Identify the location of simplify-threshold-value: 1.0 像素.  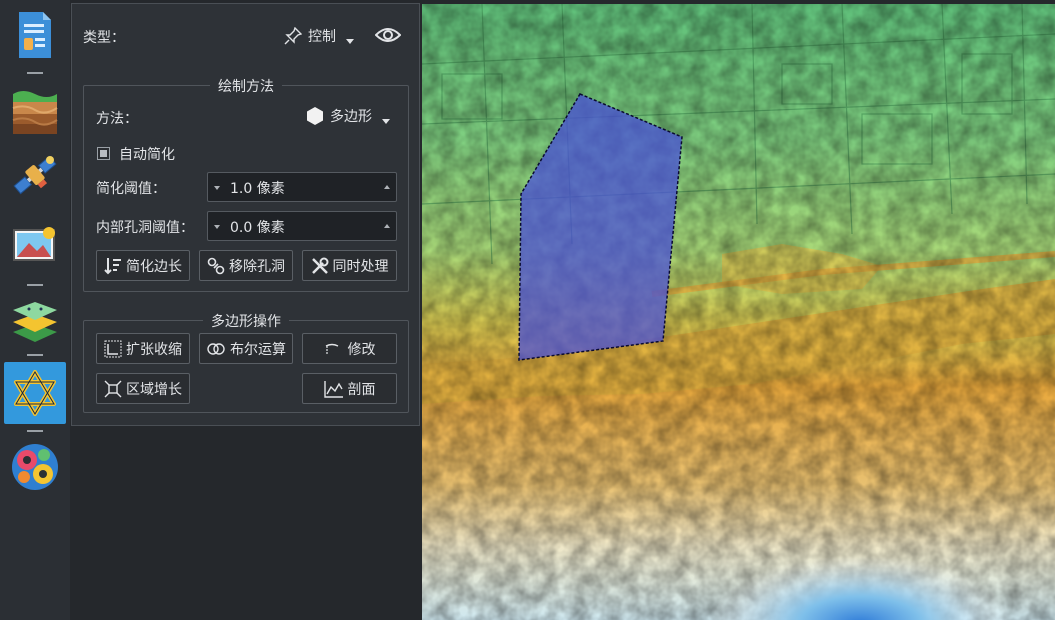
(257, 189).